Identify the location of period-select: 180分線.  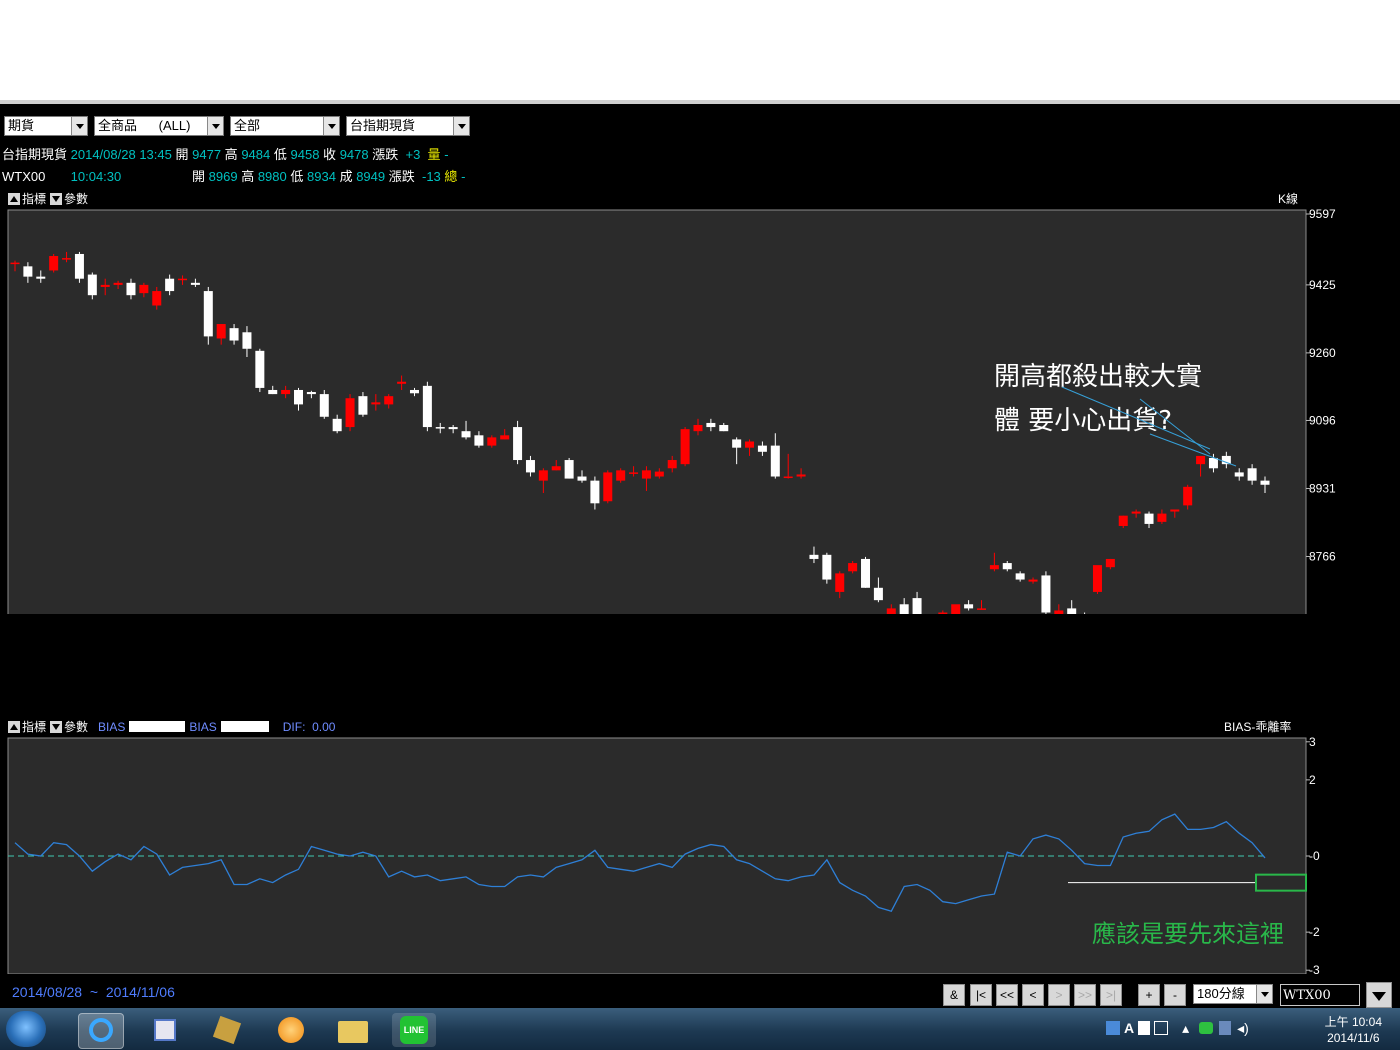
(1233, 994).